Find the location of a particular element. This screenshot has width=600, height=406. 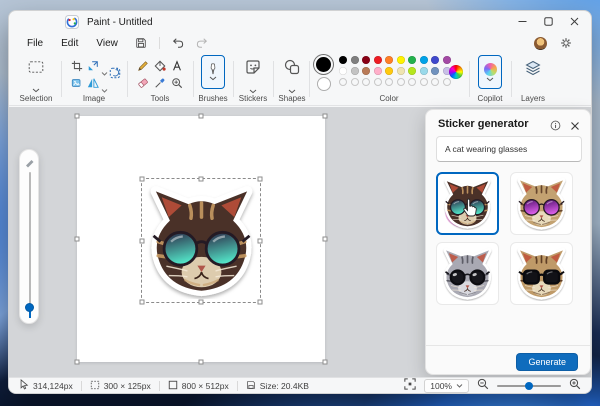

slider-thumb is located at coordinates (29, 307).